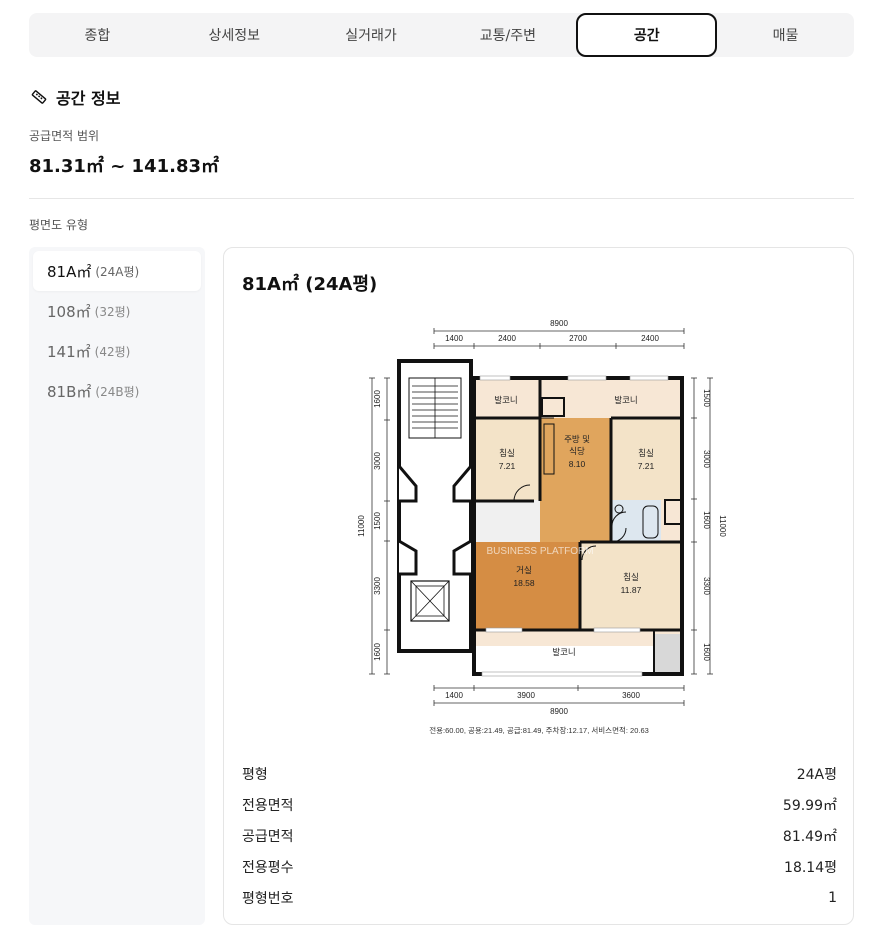 The image size is (885, 949). Describe the element at coordinates (647, 35) in the screenshot. I see `tab-space: 공간` at that location.